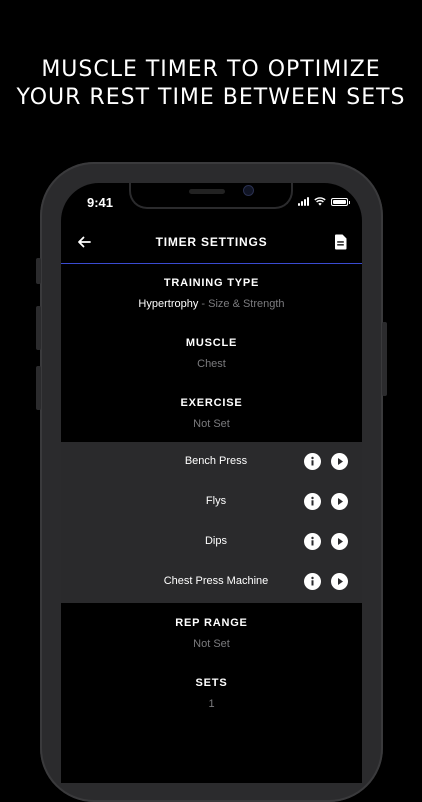 This screenshot has width=422, height=802. I want to click on exercise-section: EXERCISE Not Set, so click(211, 413).